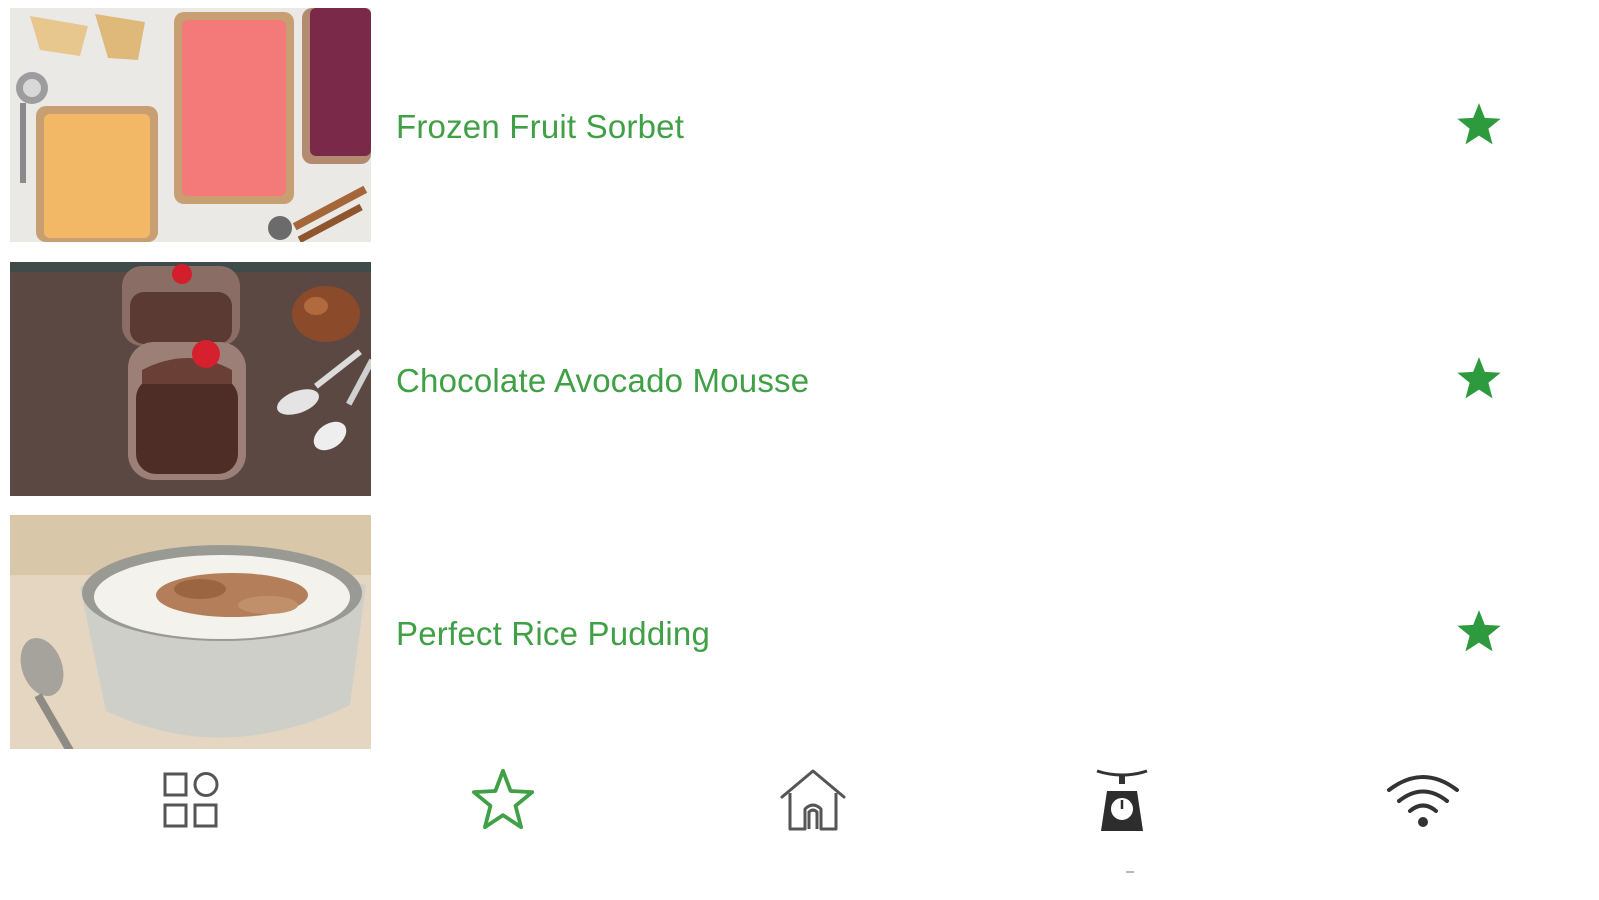 This screenshot has height=900, width=1599. I want to click on tab-kitchen-scale, so click(1122, 800).